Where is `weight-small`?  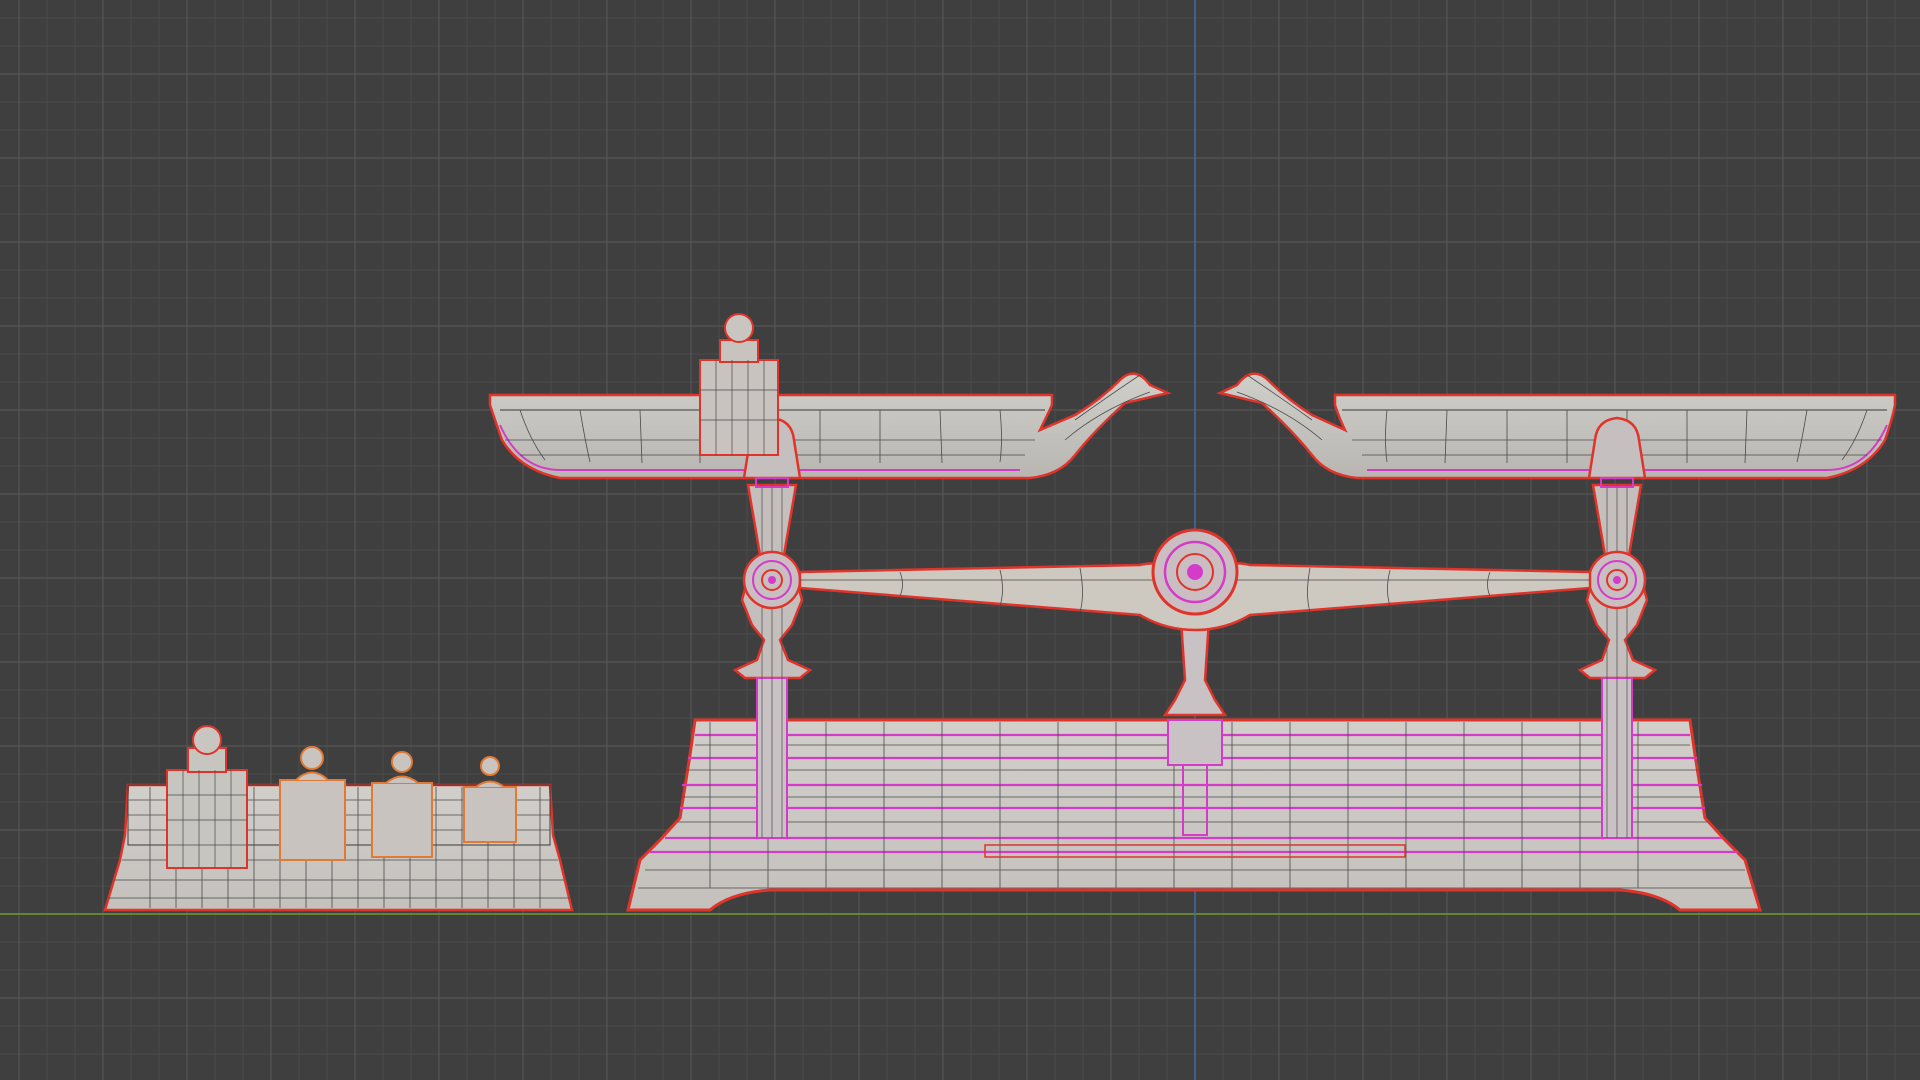
weight-small is located at coordinates (490, 799).